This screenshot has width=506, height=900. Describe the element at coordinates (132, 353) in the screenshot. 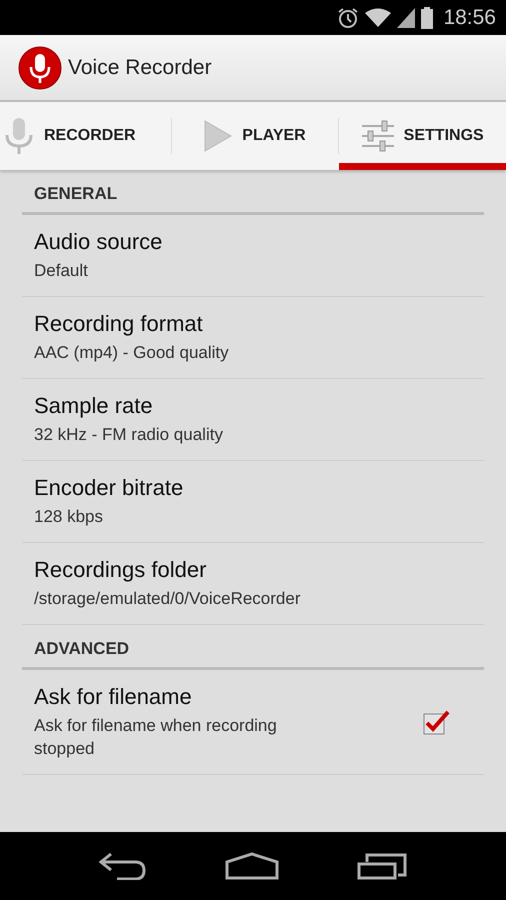

I see `preference-summary: AAC (mp4) - Good quality` at that location.